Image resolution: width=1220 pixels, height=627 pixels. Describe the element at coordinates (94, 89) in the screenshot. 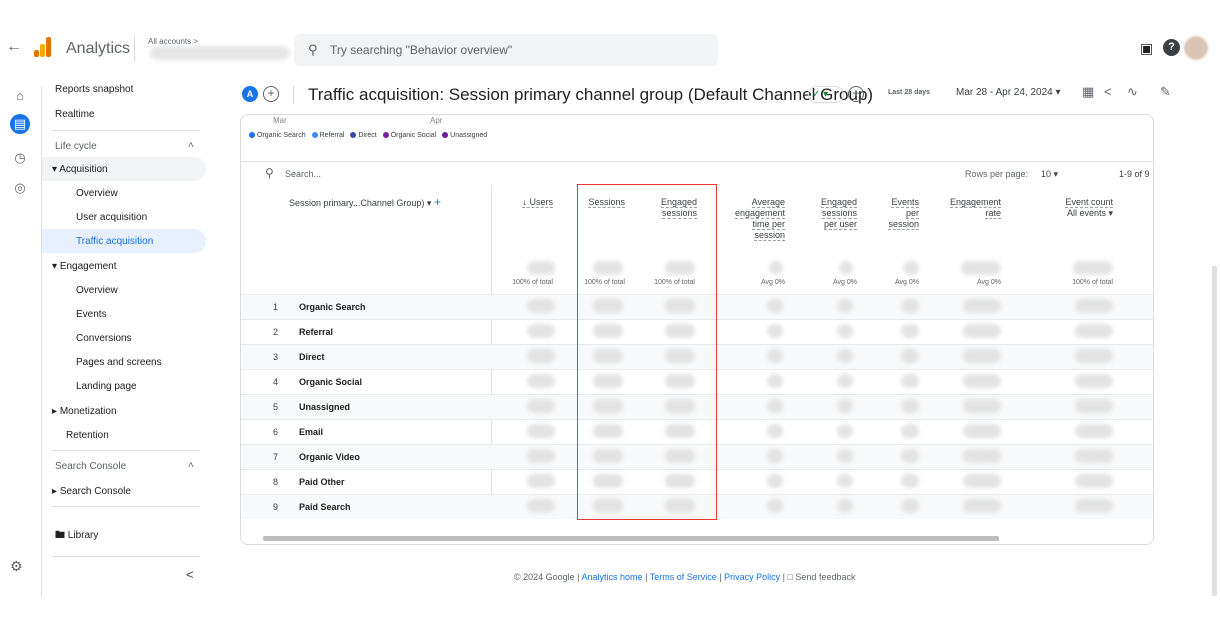

I see `nav-reports-snapshot: Reports snapshot` at that location.